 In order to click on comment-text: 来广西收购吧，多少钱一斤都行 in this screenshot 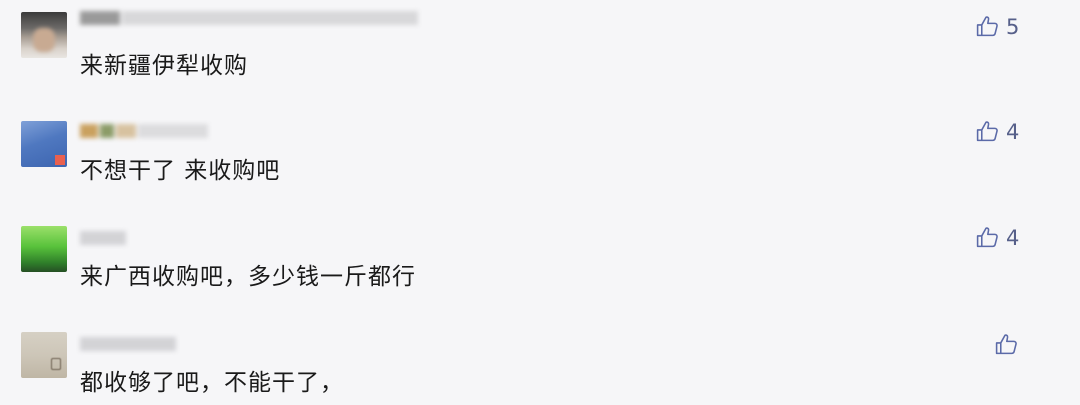, I will do `click(248, 277)`.